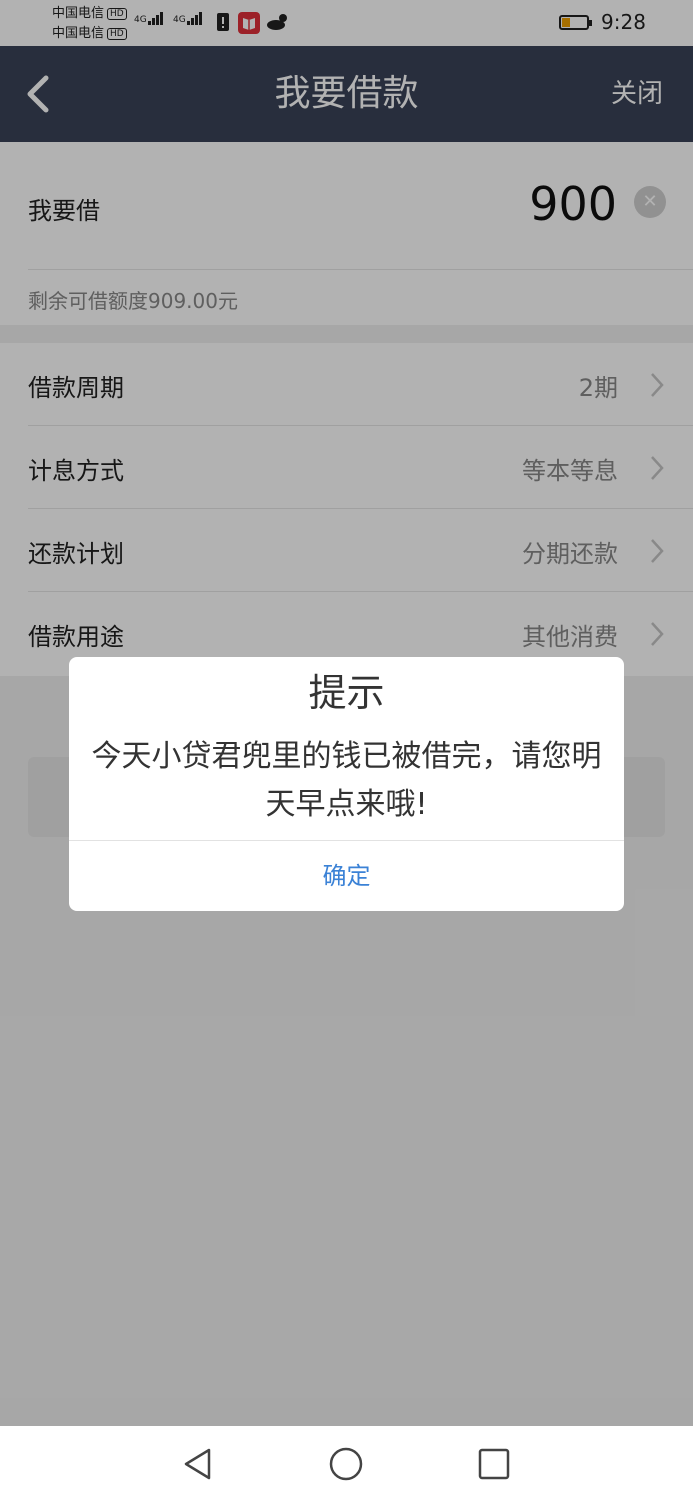  I want to click on dialog-message: 今天小贷君兜里的钱已被借完，请您明天早点来哦!, so click(346, 780).